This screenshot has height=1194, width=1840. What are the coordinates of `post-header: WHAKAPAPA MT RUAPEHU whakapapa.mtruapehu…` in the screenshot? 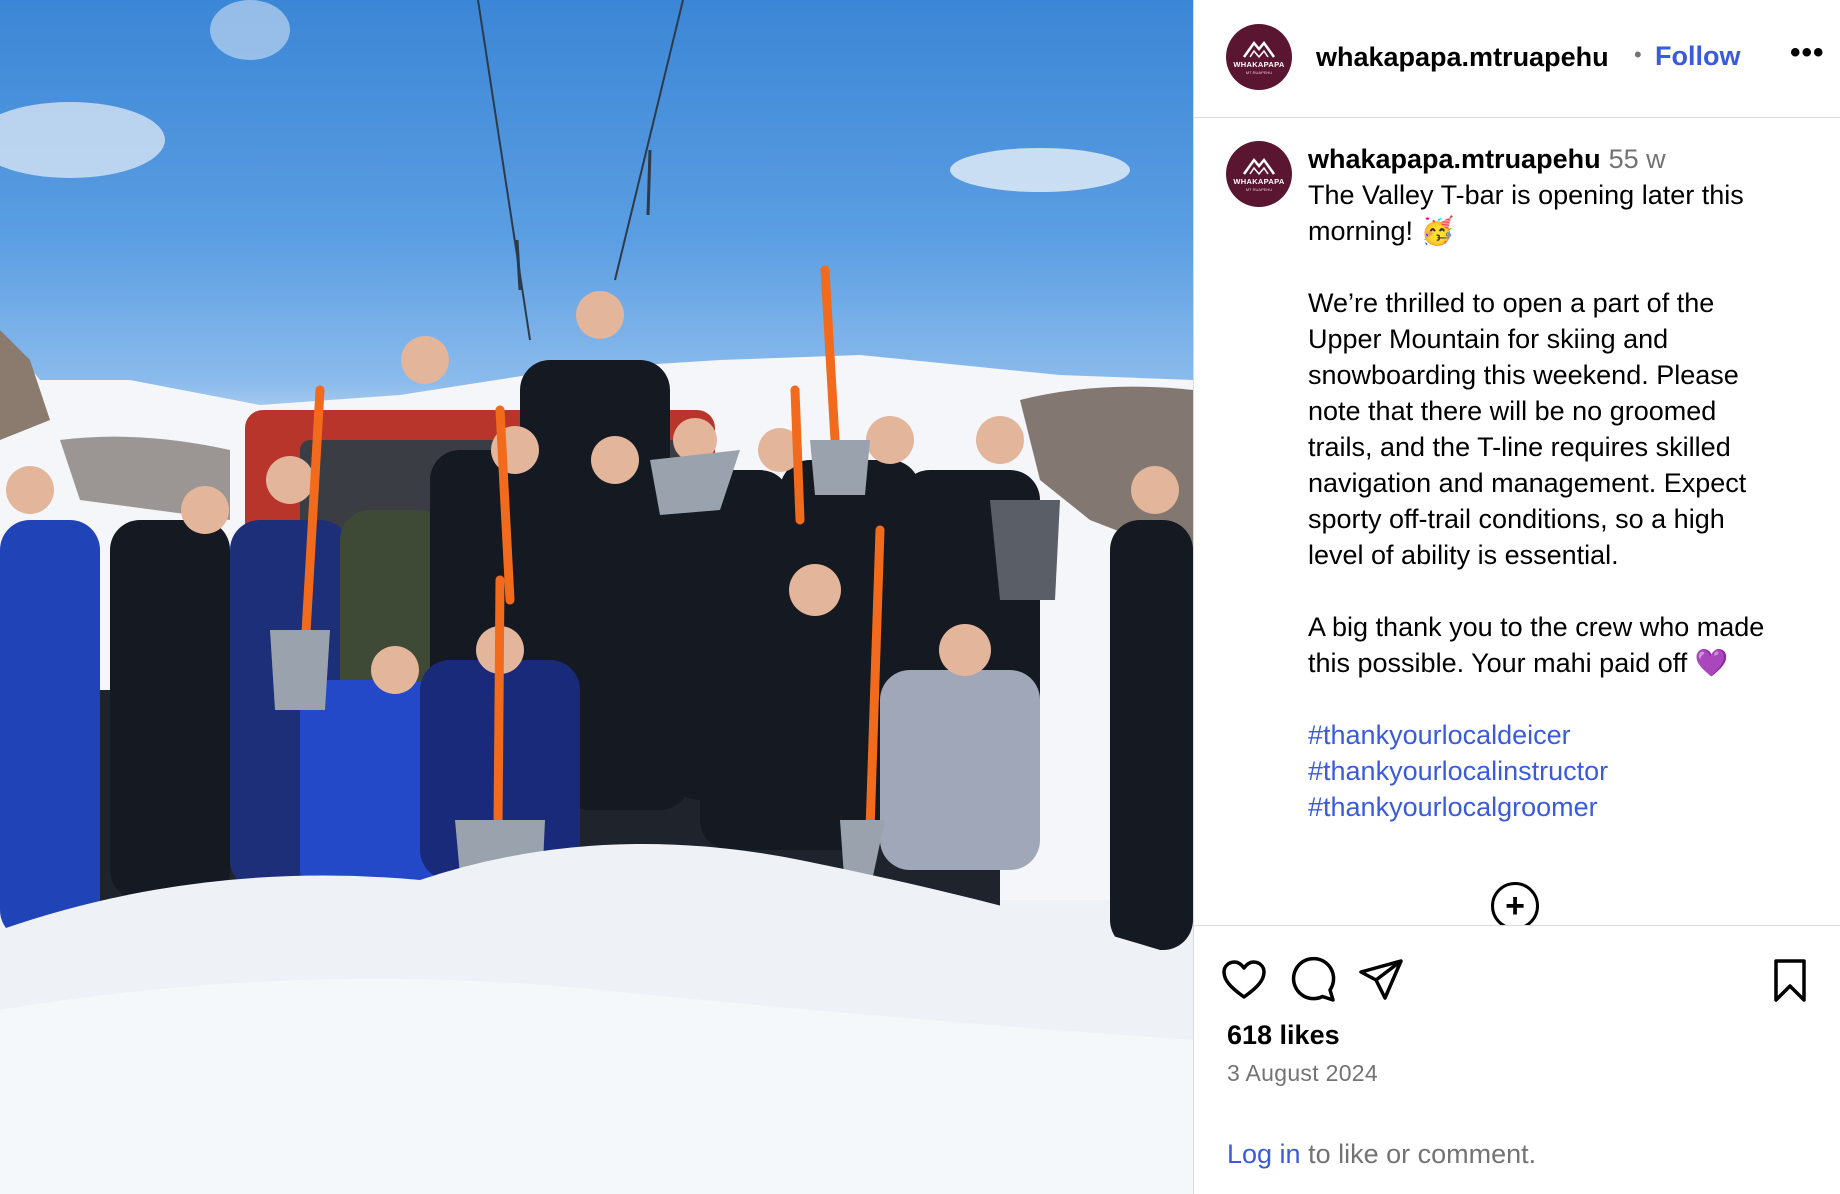 It's located at (1517, 59).